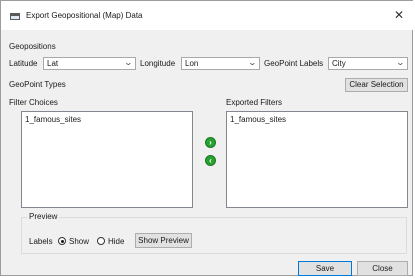 The image size is (415, 278). What do you see at coordinates (220, 63) in the screenshot?
I see `longitude-select: Lon ⌄` at bounding box center [220, 63].